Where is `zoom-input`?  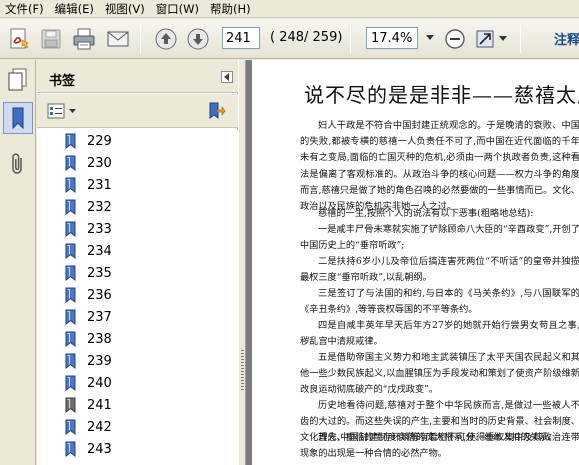
zoom-input is located at coordinates (392, 38).